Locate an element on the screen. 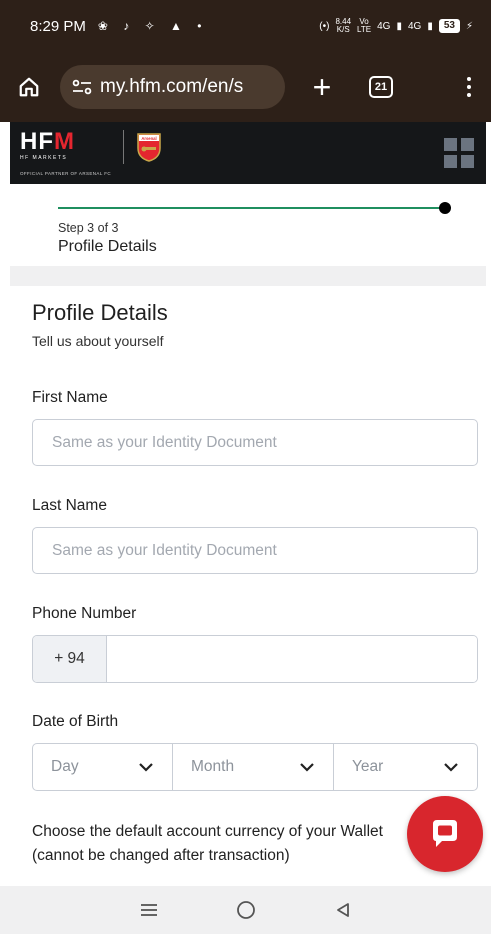 This screenshot has height=934, width=491. home-circle-icon is located at coordinates (246, 910).